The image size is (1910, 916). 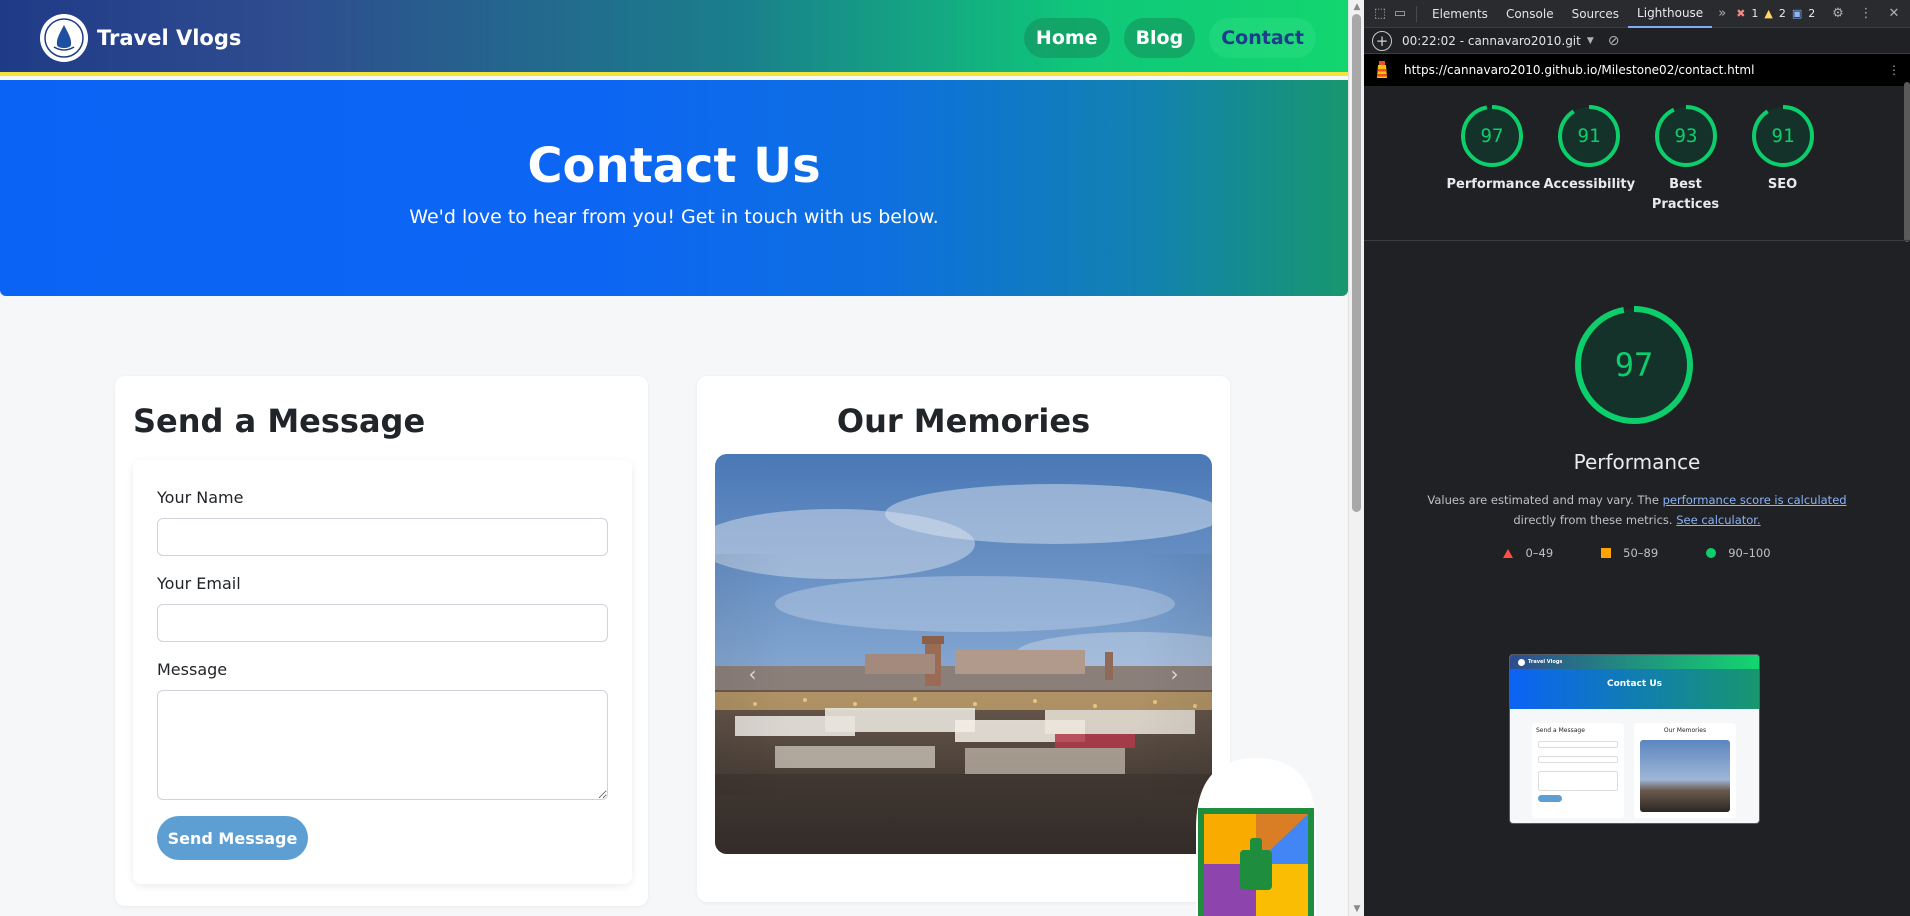 What do you see at coordinates (674, 166) in the screenshot?
I see `hero-title: Contact Us` at bounding box center [674, 166].